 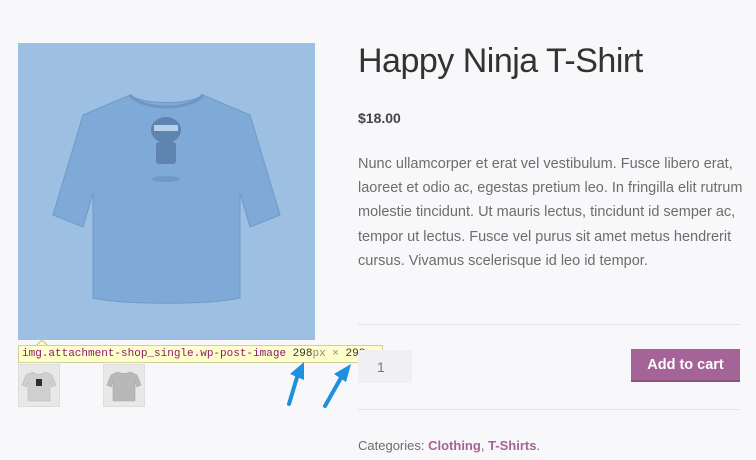 I want to click on arrow-height-icon, so click(x=333, y=391).